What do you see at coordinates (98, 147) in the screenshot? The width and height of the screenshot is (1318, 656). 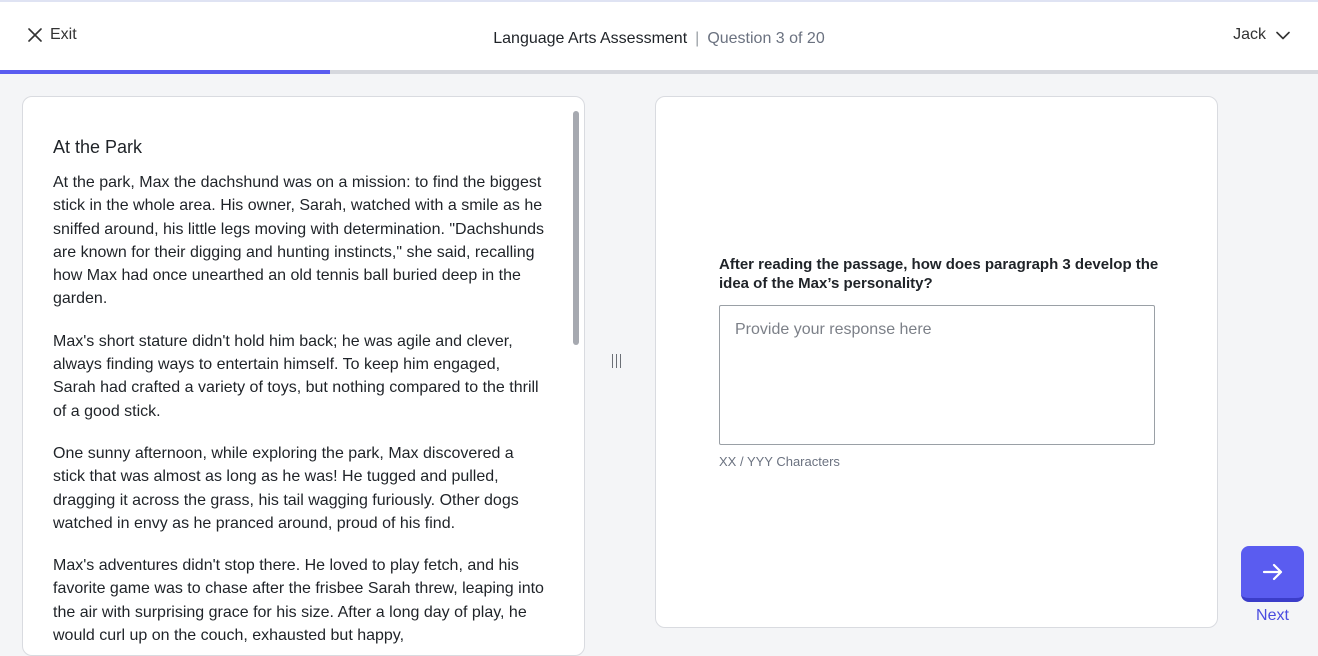 I see `passage-title: At the Park` at bounding box center [98, 147].